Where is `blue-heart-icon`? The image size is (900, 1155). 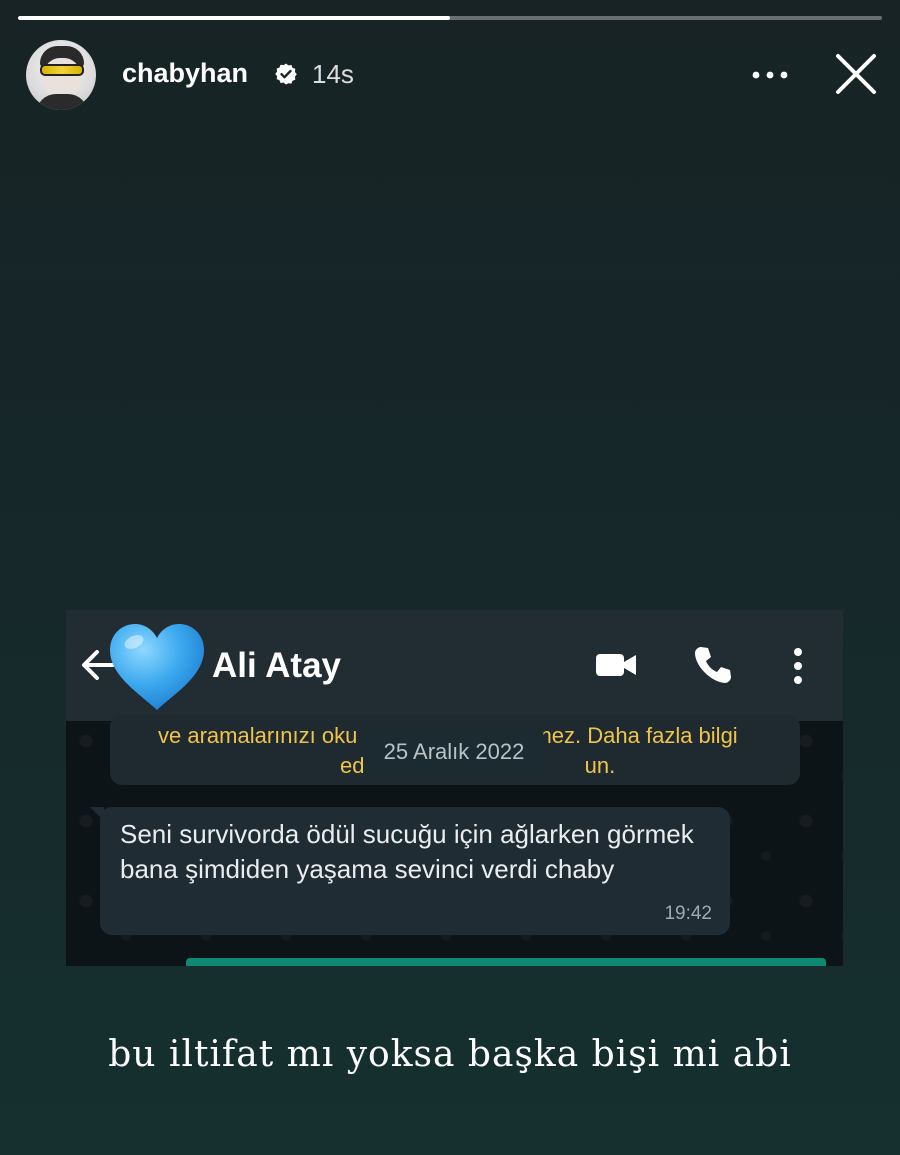 blue-heart-icon is located at coordinates (157, 667).